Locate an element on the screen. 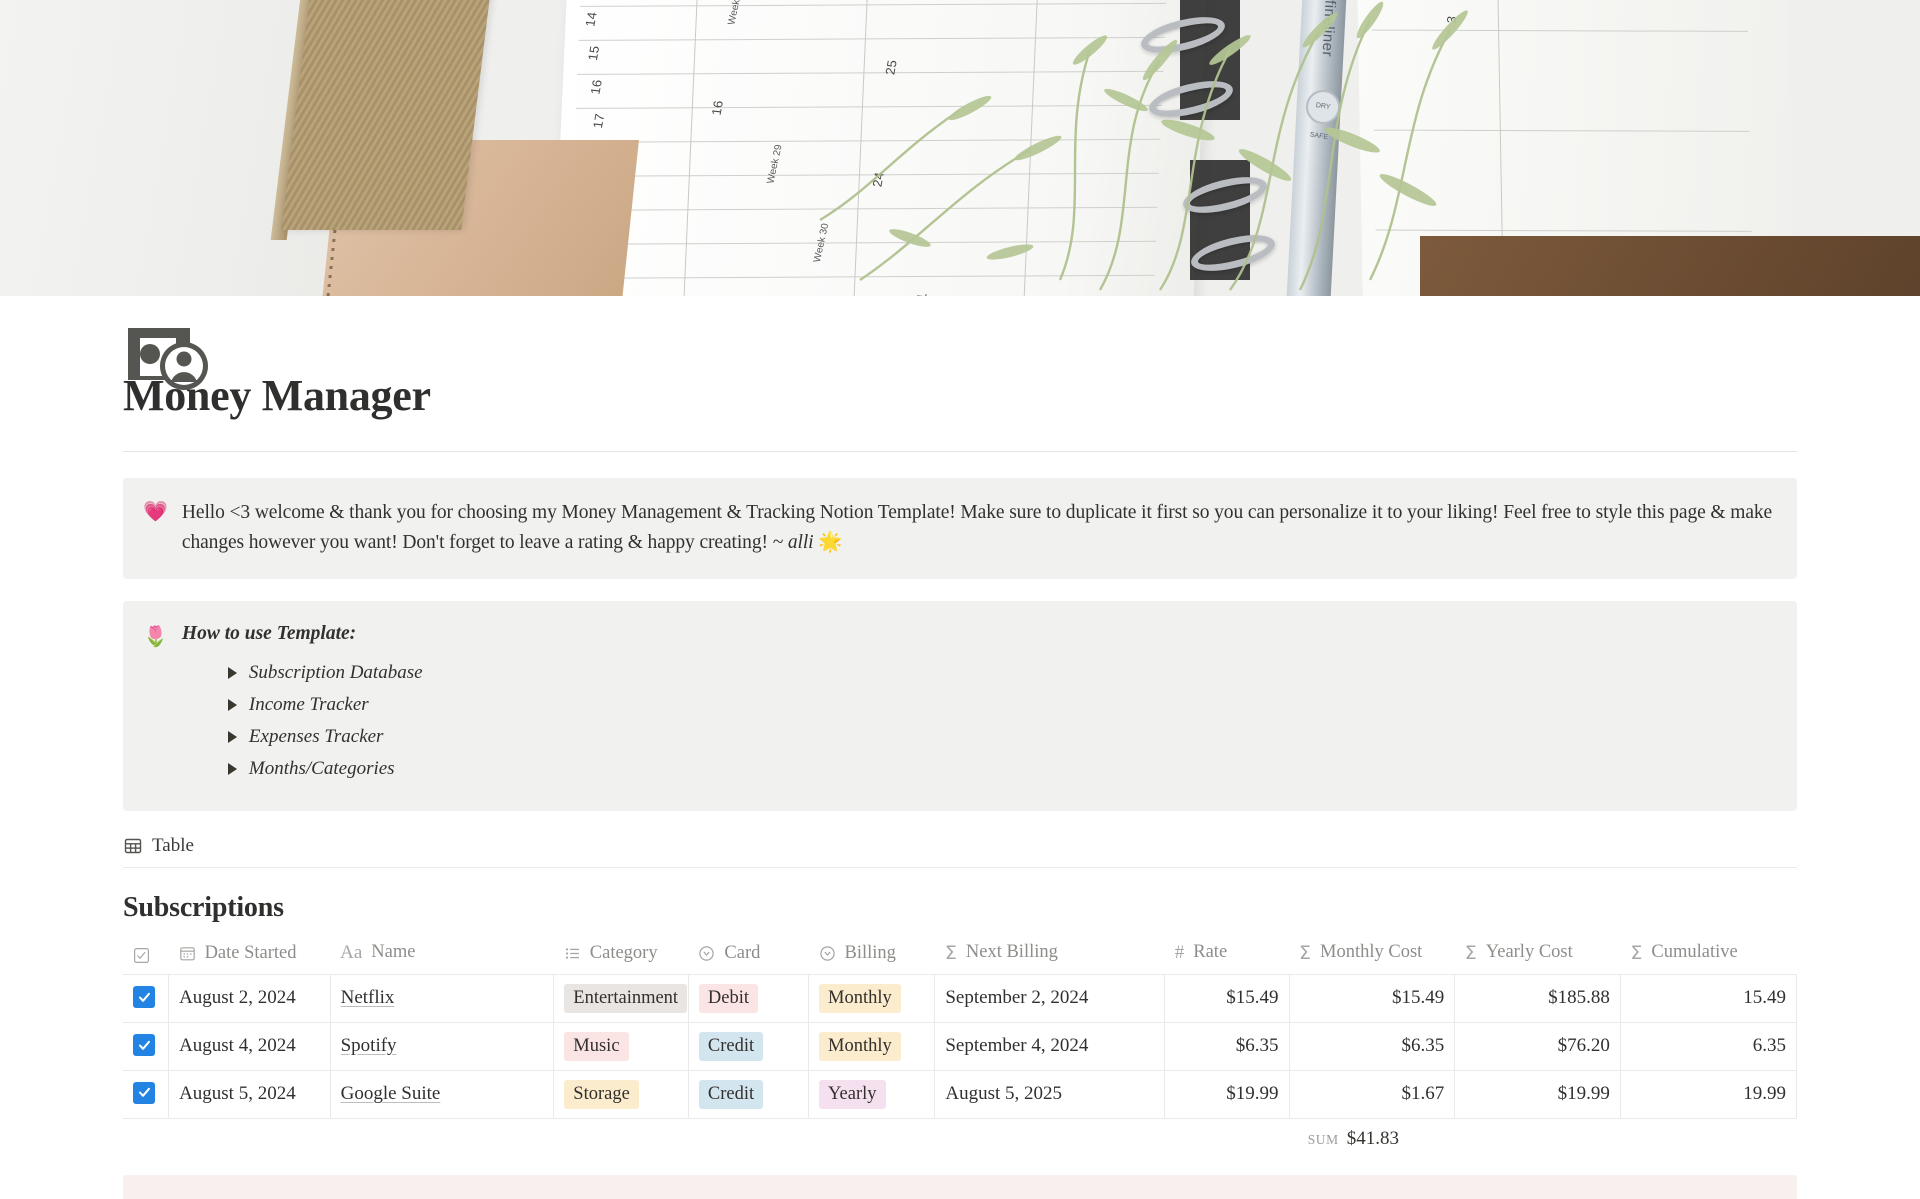  cell-rate: $15.49 is located at coordinates (1227, 998).